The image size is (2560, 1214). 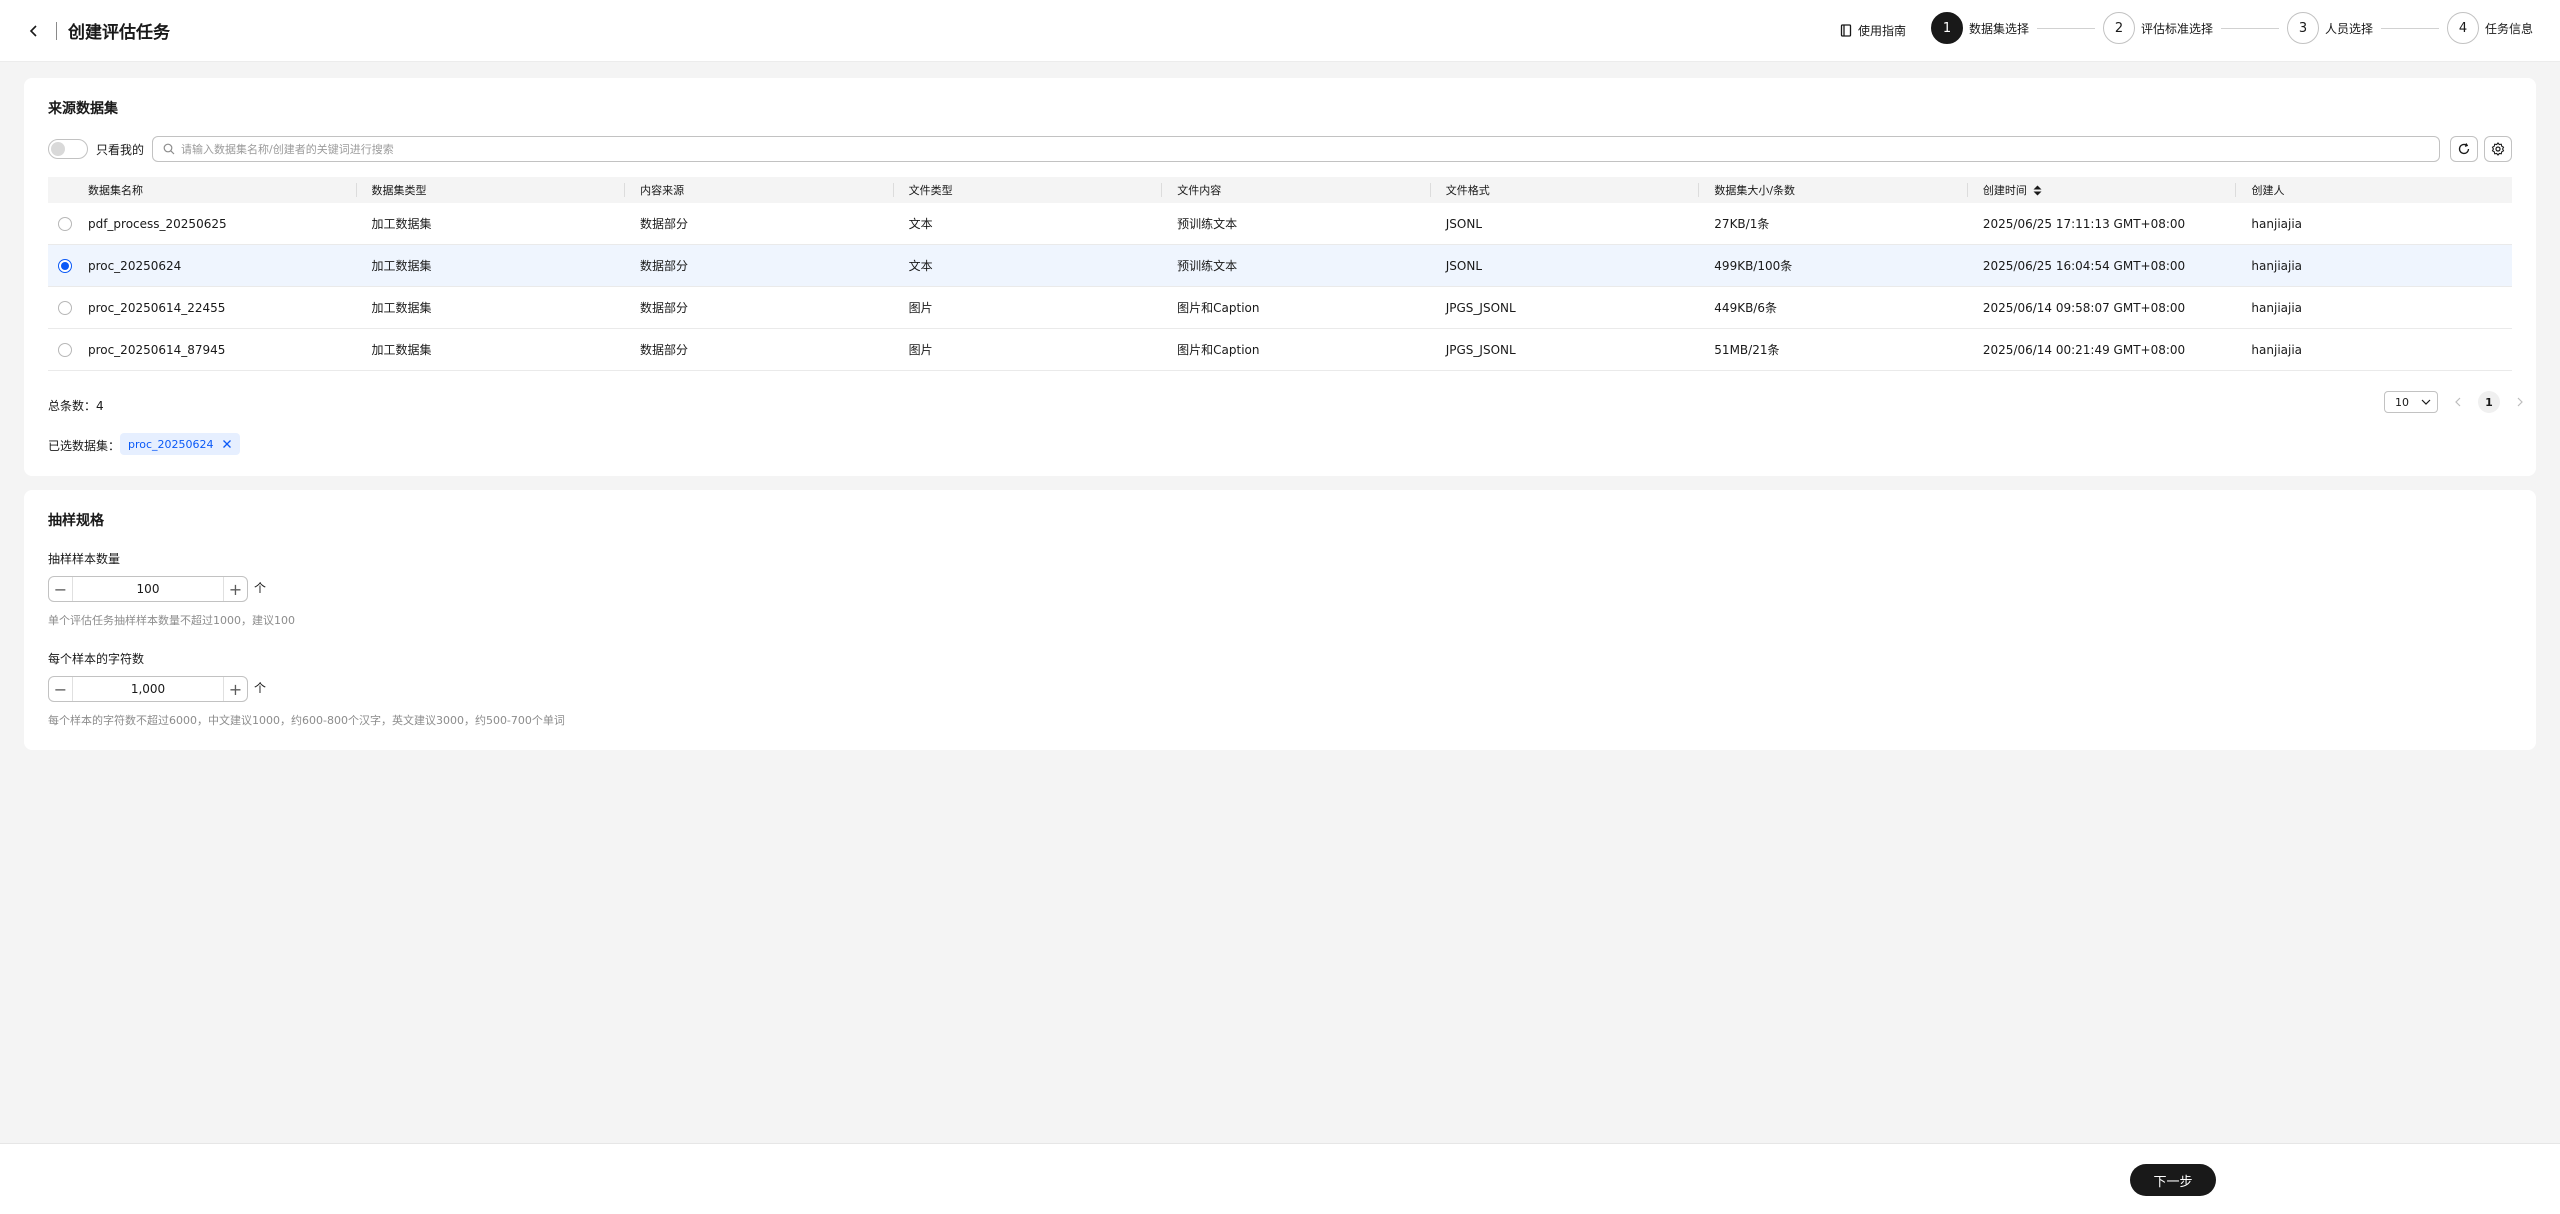 I want to click on search-input, so click(x=1310, y=149).